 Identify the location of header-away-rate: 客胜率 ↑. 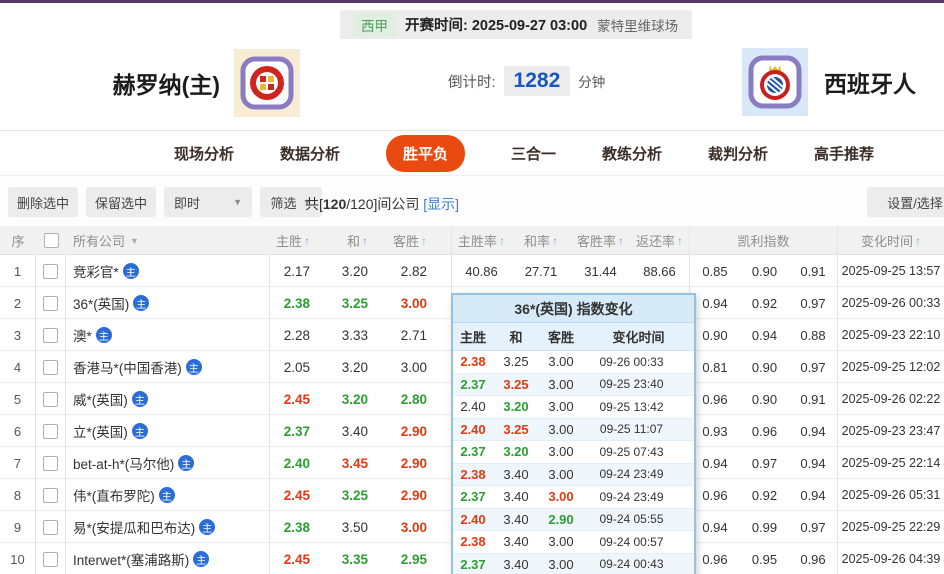
(600, 240).